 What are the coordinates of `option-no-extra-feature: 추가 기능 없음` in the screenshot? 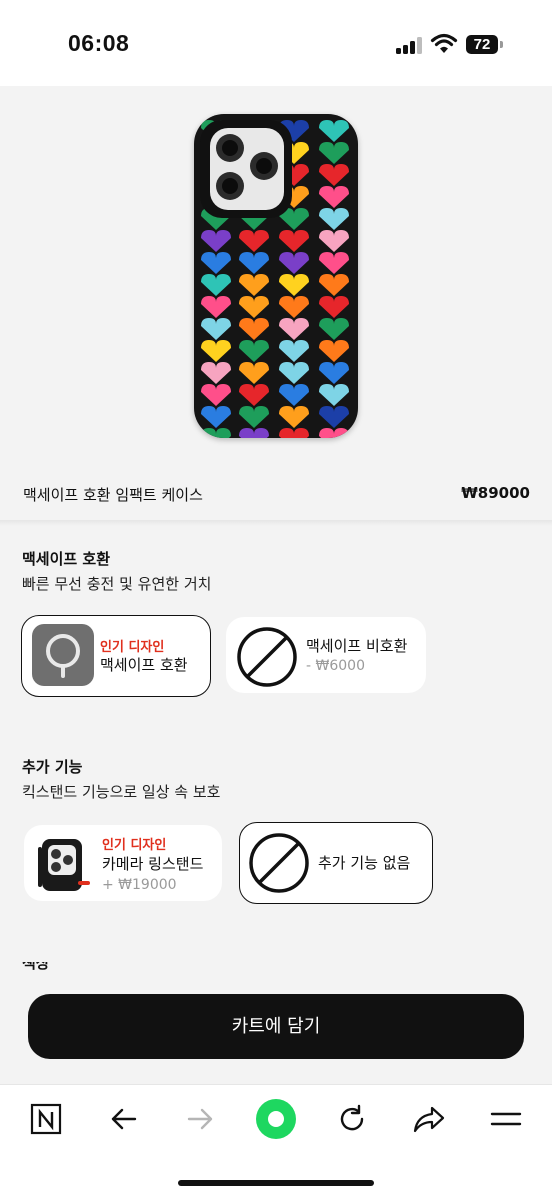 It's located at (336, 863).